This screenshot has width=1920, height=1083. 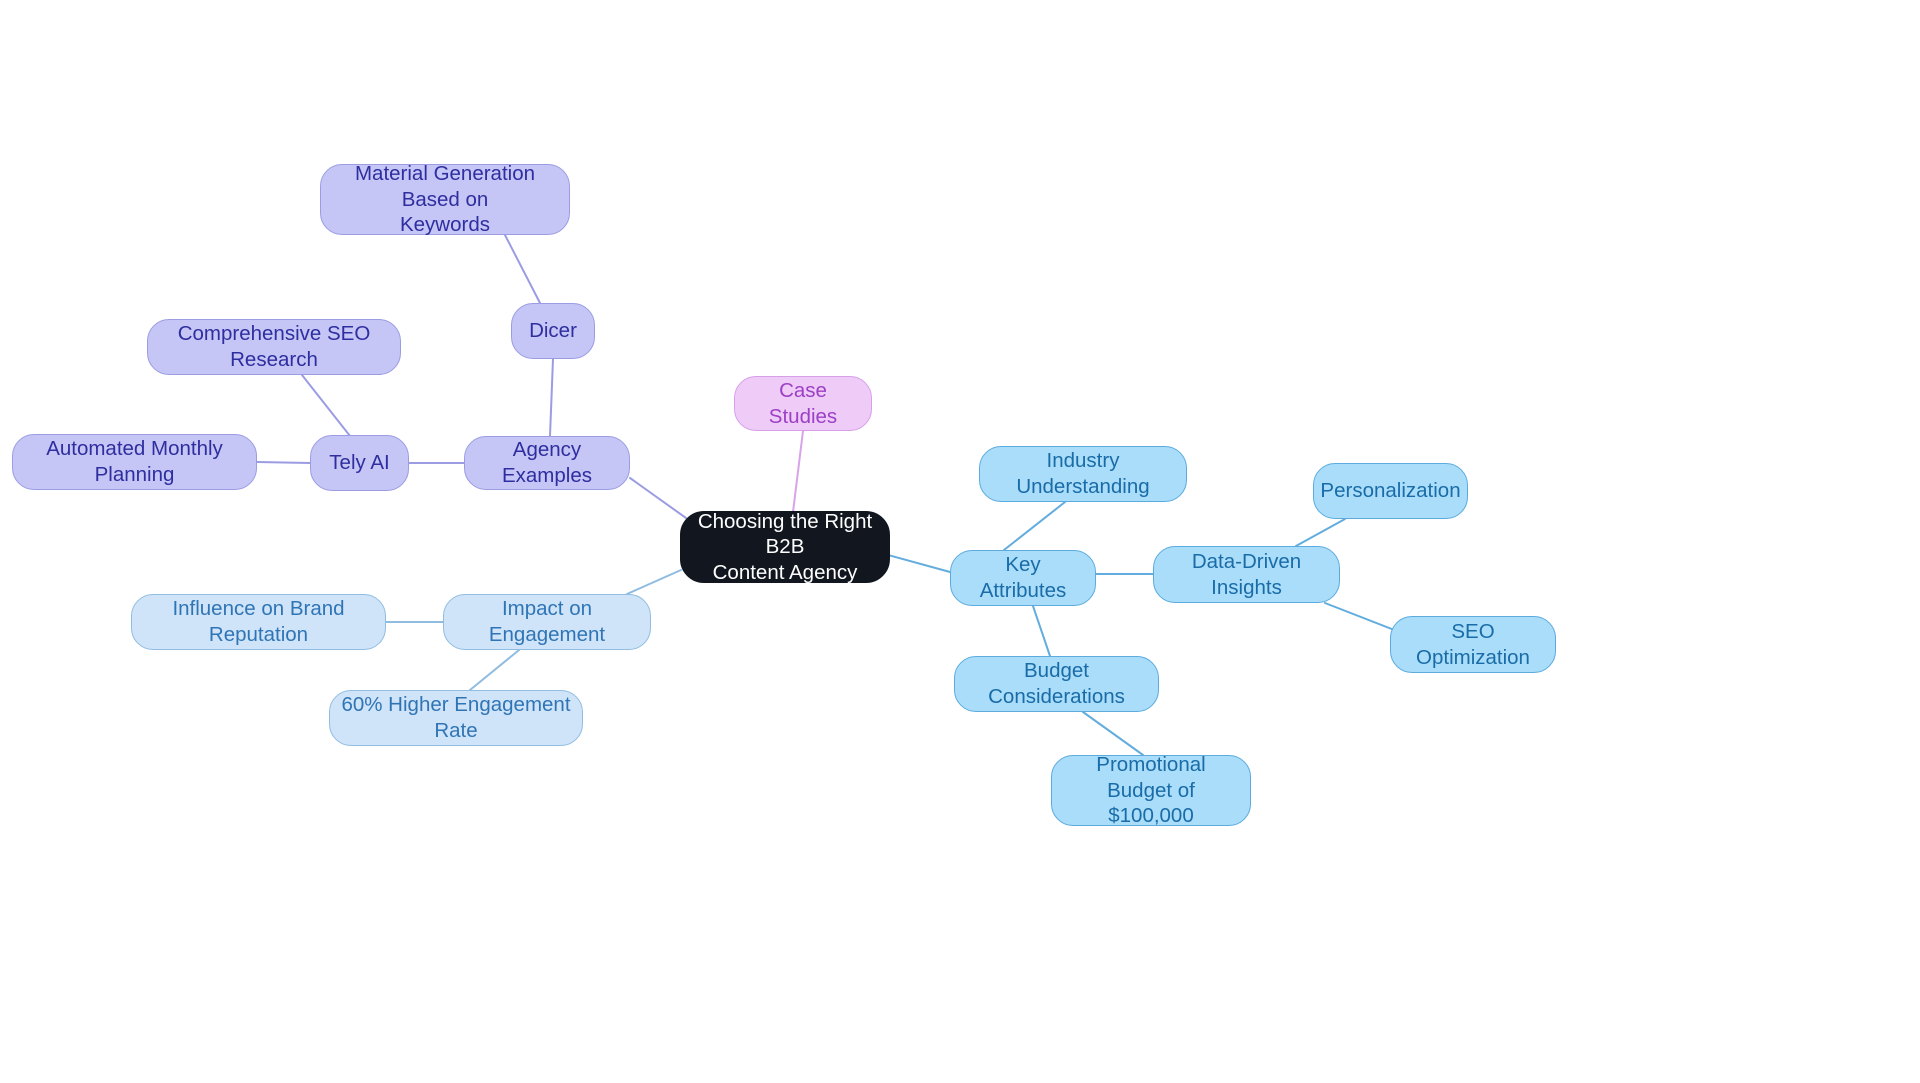 I want to click on mindmap-node-industry_understanding: Industry Understanding, so click(x=1083, y=474).